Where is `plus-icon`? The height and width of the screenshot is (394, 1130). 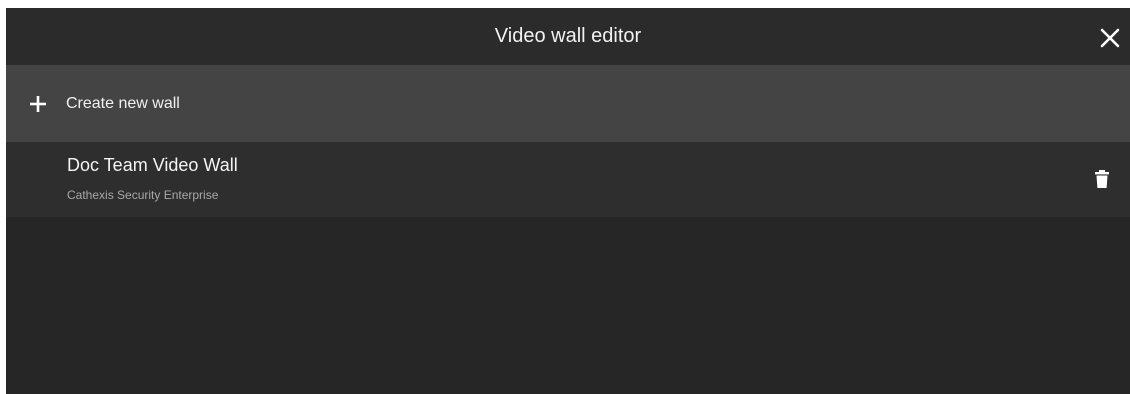 plus-icon is located at coordinates (38, 103).